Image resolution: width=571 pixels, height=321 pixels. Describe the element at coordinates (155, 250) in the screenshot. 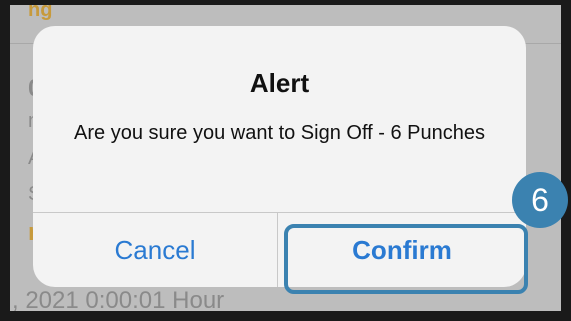

I see `cancel-button: Cancel` at that location.